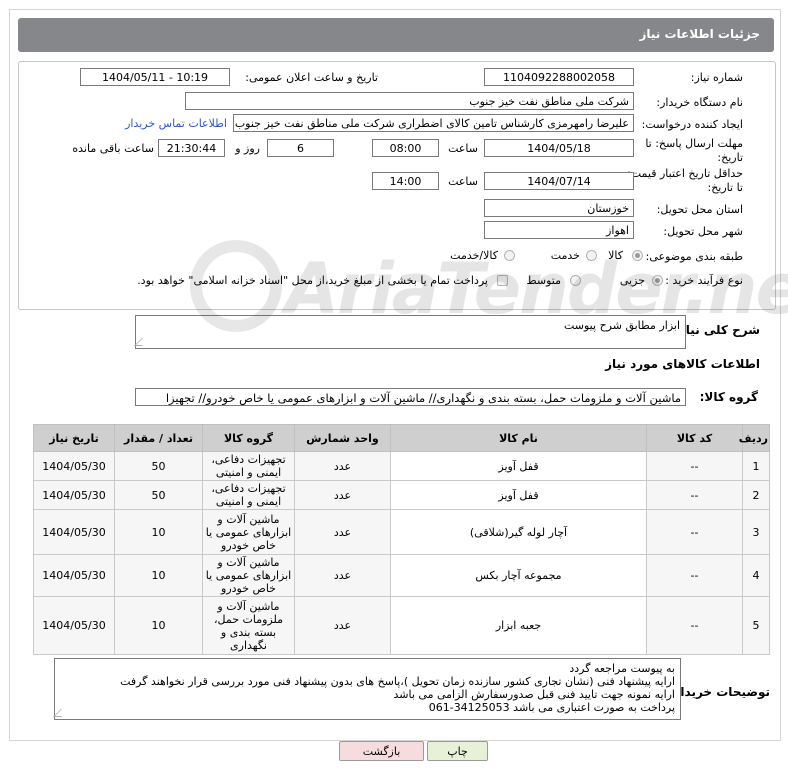 The image size is (788, 778). I want to click on process-radio-medium, so click(575, 280).